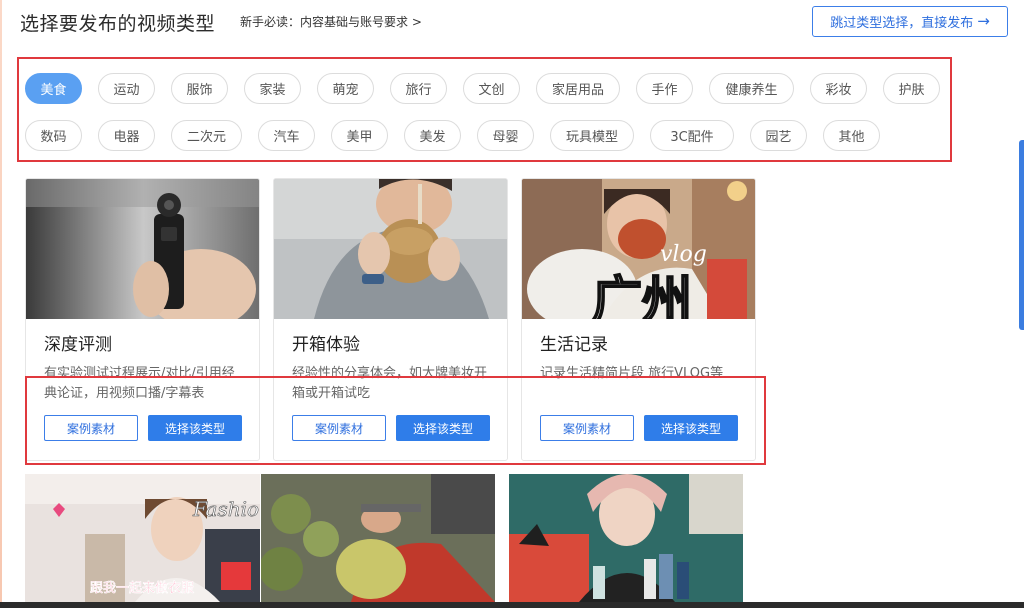 This screenshot has width=1024, height=608. What do you see at coordinates (199, 88) in the screenshot?
I see `category-pill-clothing: 服饰` at bounding box center [199, 88].